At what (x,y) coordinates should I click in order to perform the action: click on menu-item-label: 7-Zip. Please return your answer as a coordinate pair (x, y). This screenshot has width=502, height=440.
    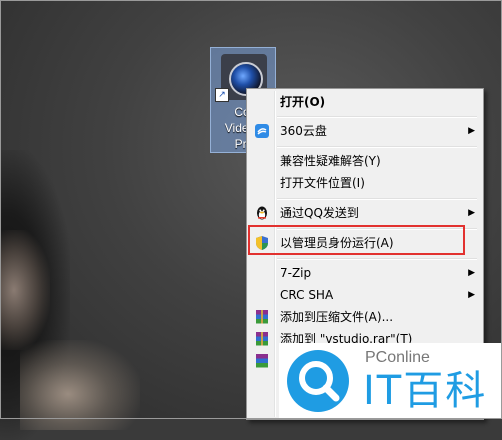
    Looking at the image, I should click on (296, 273).